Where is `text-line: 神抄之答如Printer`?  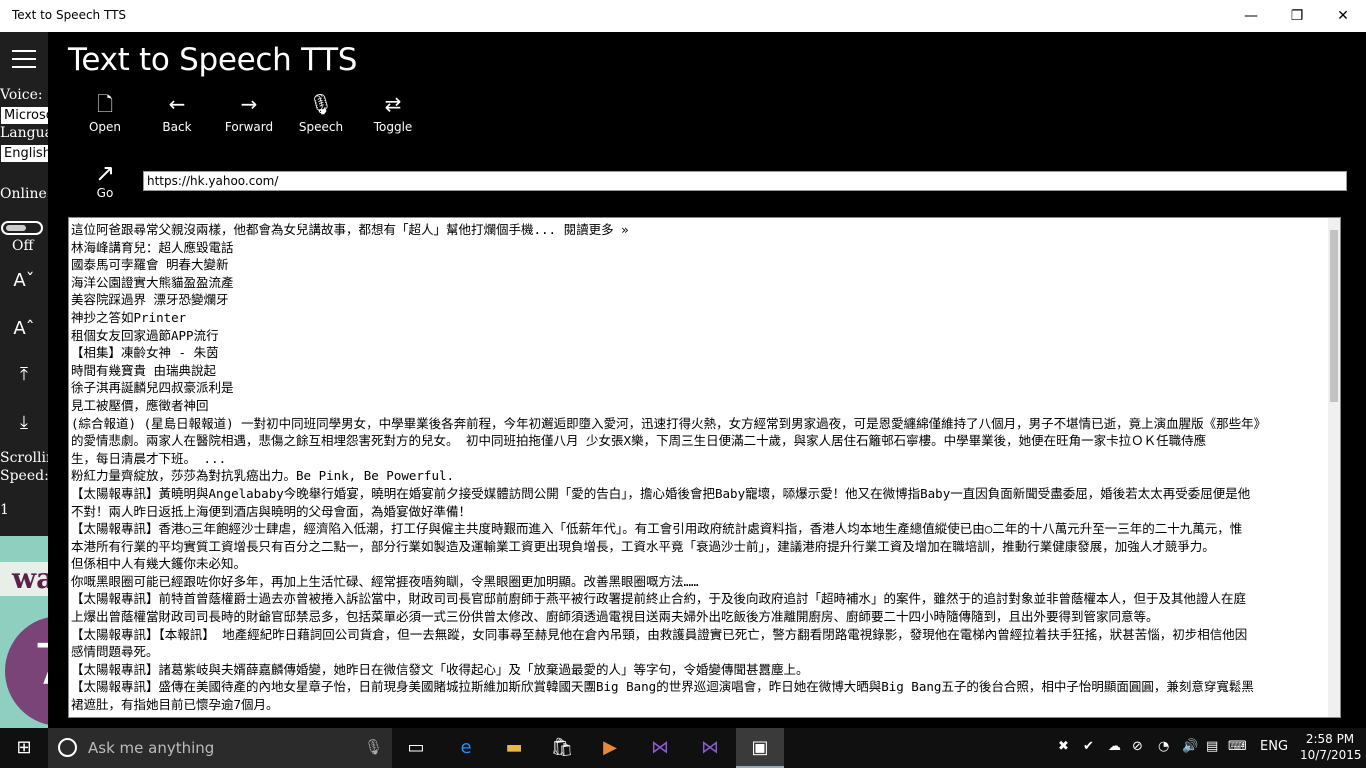 text-line: 神抄之答如Printer is located at coordinates (129, 317).